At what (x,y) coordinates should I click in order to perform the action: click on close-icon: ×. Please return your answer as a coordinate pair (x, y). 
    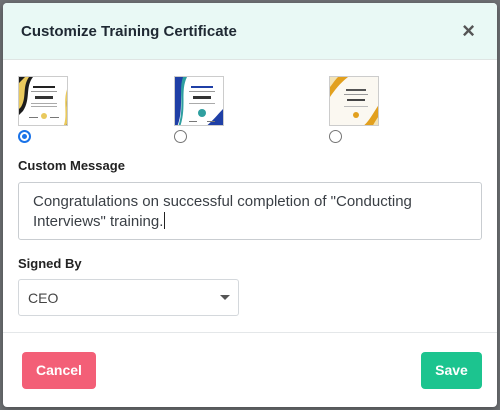
    Looking at the image, I should click on (468, 31).